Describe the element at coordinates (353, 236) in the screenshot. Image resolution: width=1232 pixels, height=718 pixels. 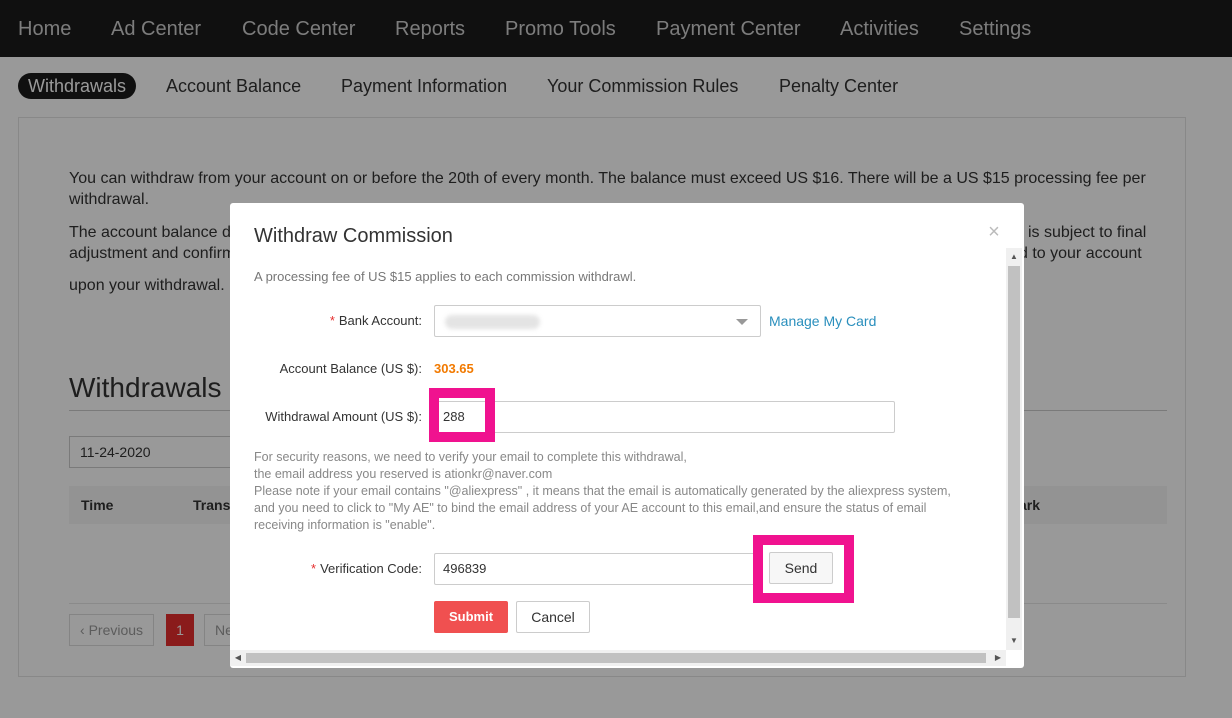
I see `dialog-title: Withdraw Commission` at that location.